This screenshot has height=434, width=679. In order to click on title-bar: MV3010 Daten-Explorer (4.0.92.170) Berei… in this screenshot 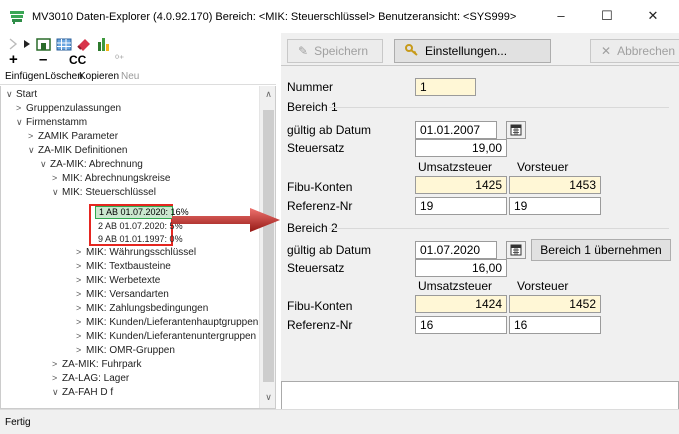, I will do `click(339, 16)`.